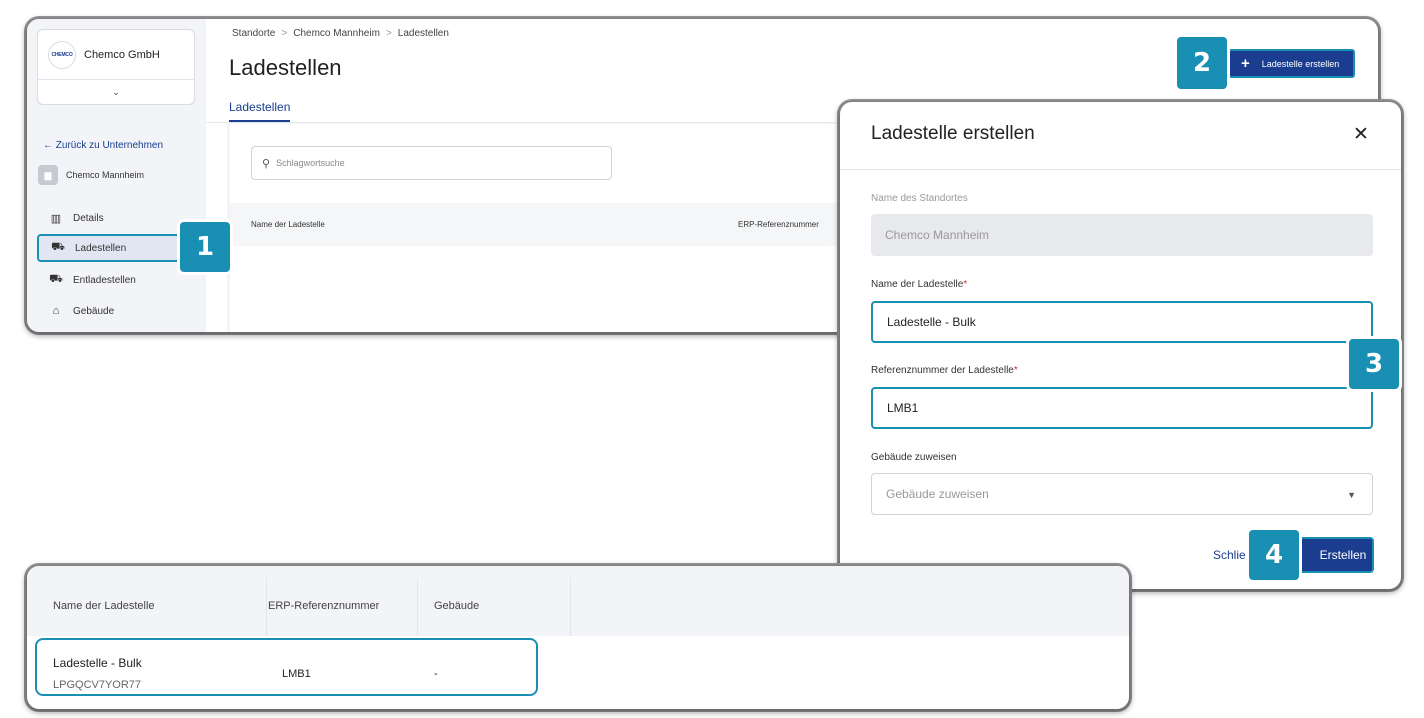 This screenshot has width=1424, height=718. I want to click on site-name-field: Chemco Mannheim, so click(1122, 235).